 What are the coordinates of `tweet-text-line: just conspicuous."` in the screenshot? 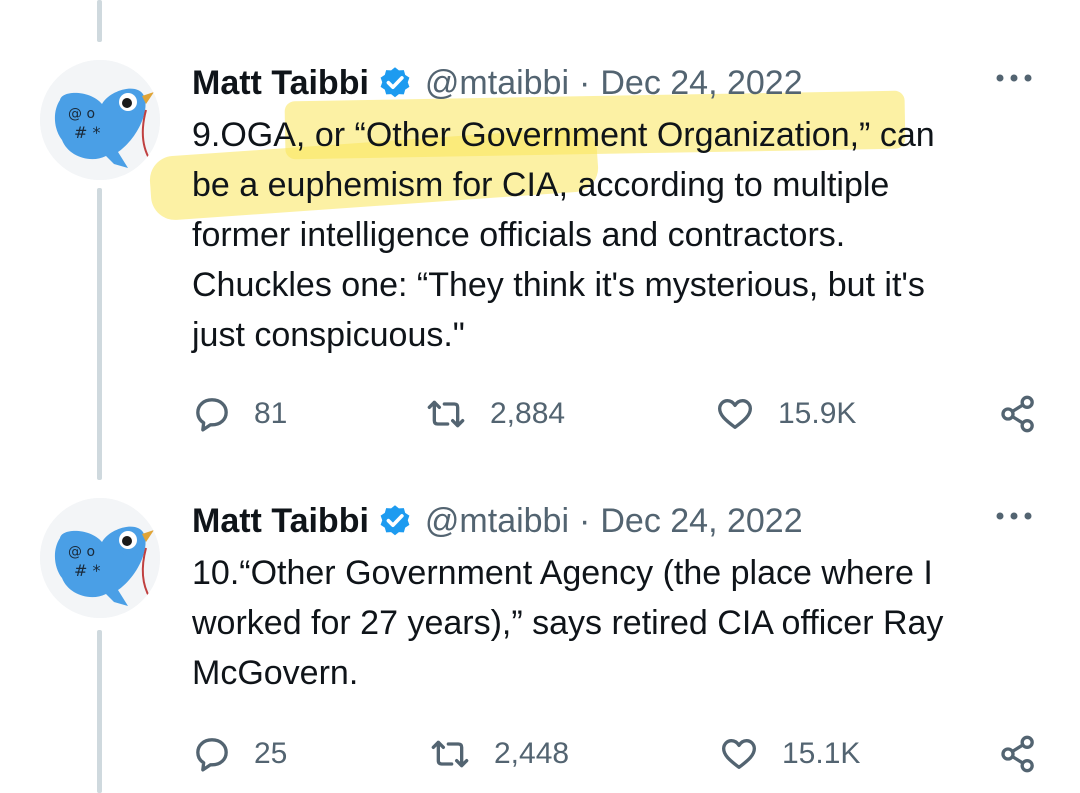 It's located at (328, 335).